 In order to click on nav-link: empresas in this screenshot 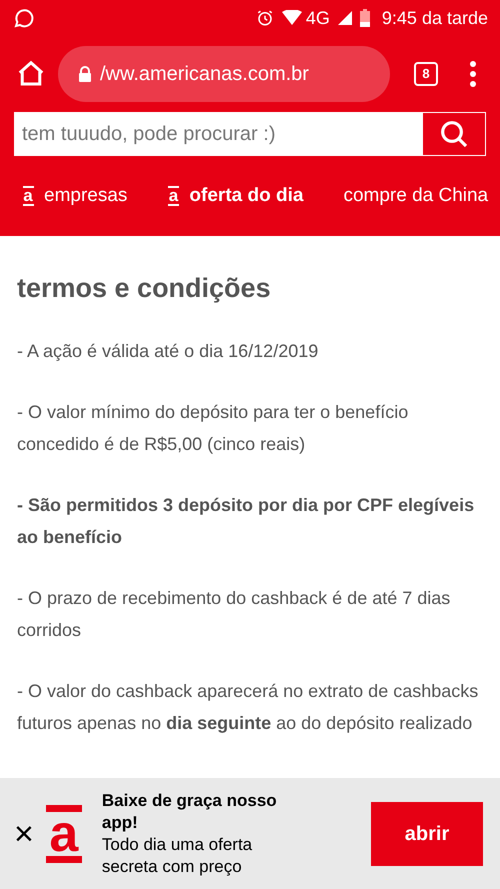, I will do `click(86, 196)`.